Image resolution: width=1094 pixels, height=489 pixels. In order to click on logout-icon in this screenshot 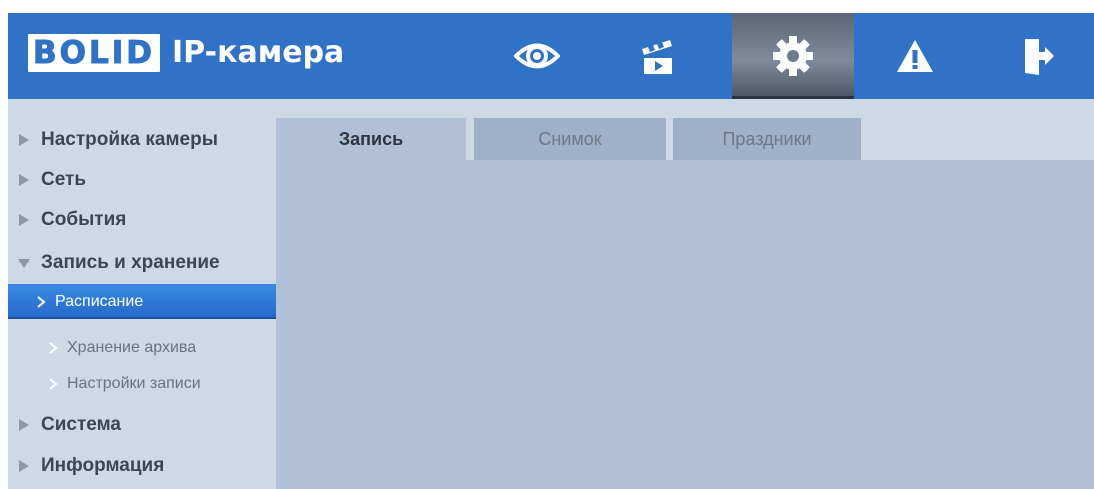, I will do `click(1038, 56)`.